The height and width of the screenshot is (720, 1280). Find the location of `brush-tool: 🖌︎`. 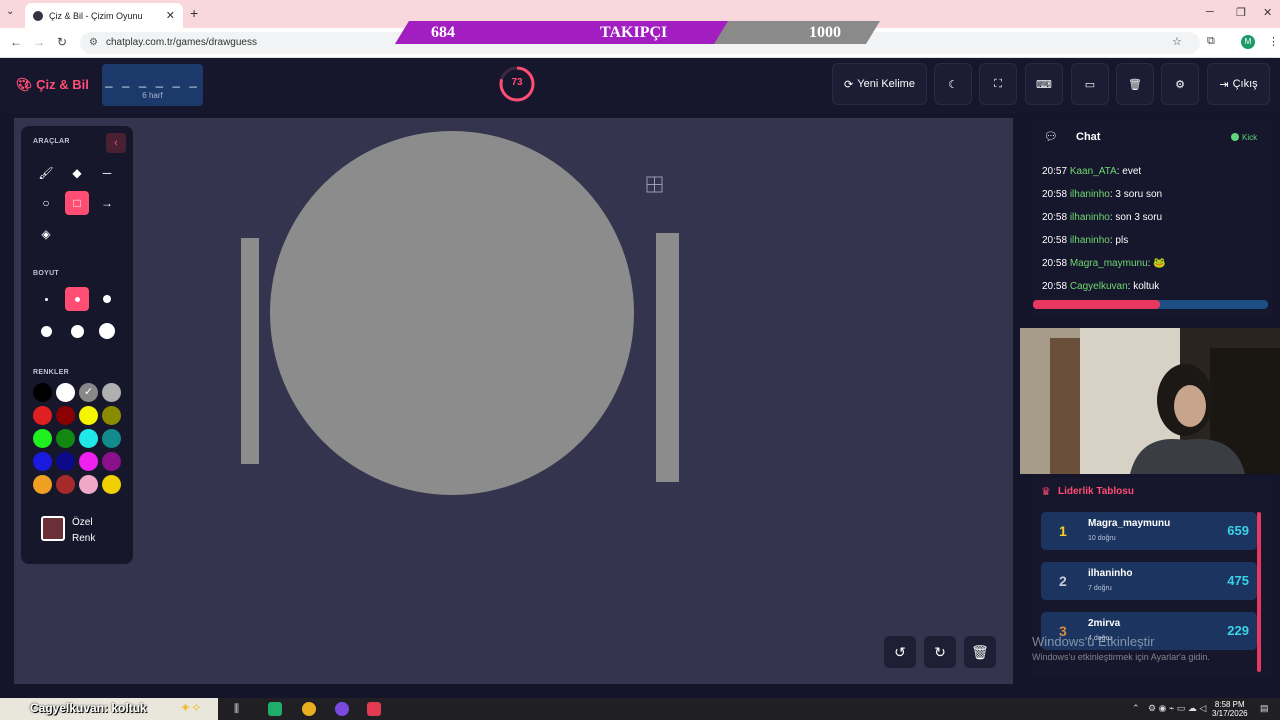

brush-tool: 🖌︎ is located at coordinates (46, 173).